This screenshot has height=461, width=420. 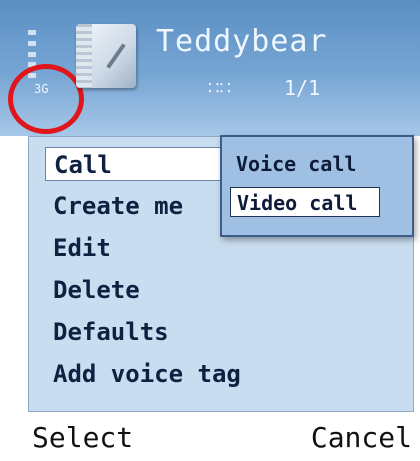 What do you see at coordinates (210, 438) in the screenshot?
I see `softkey-bar: Select Cancel` at bounding box center [210, 438].